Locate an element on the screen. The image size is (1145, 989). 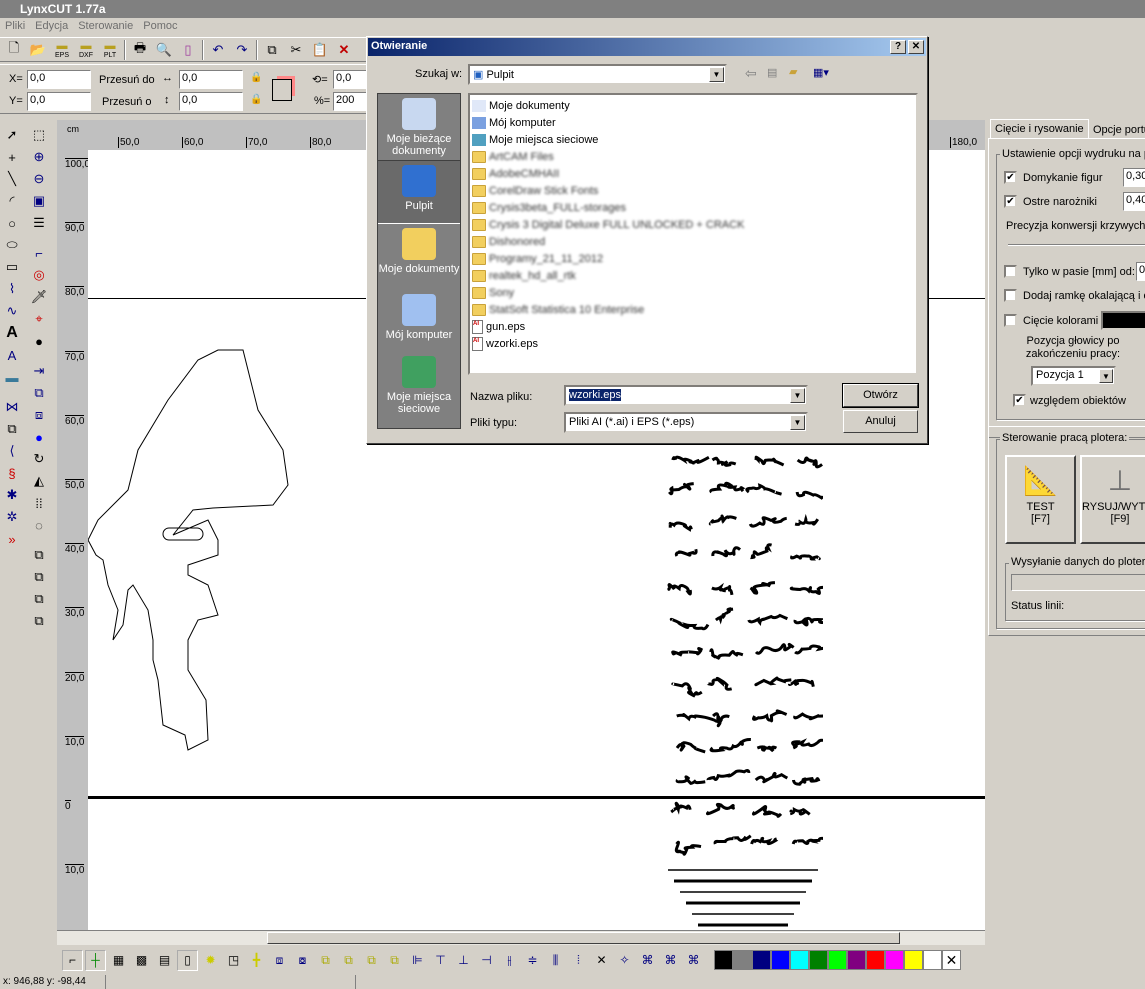
page-setup-icon: ▯ is located at coordinates (188, 50).